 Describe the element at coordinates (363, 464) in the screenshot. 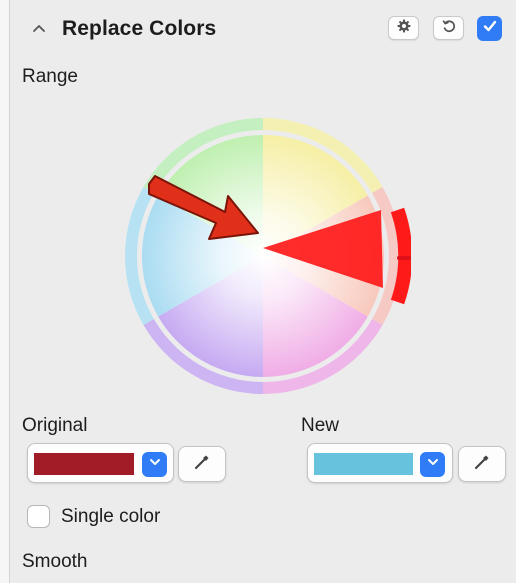

I see `new-color-swatch` at that location.